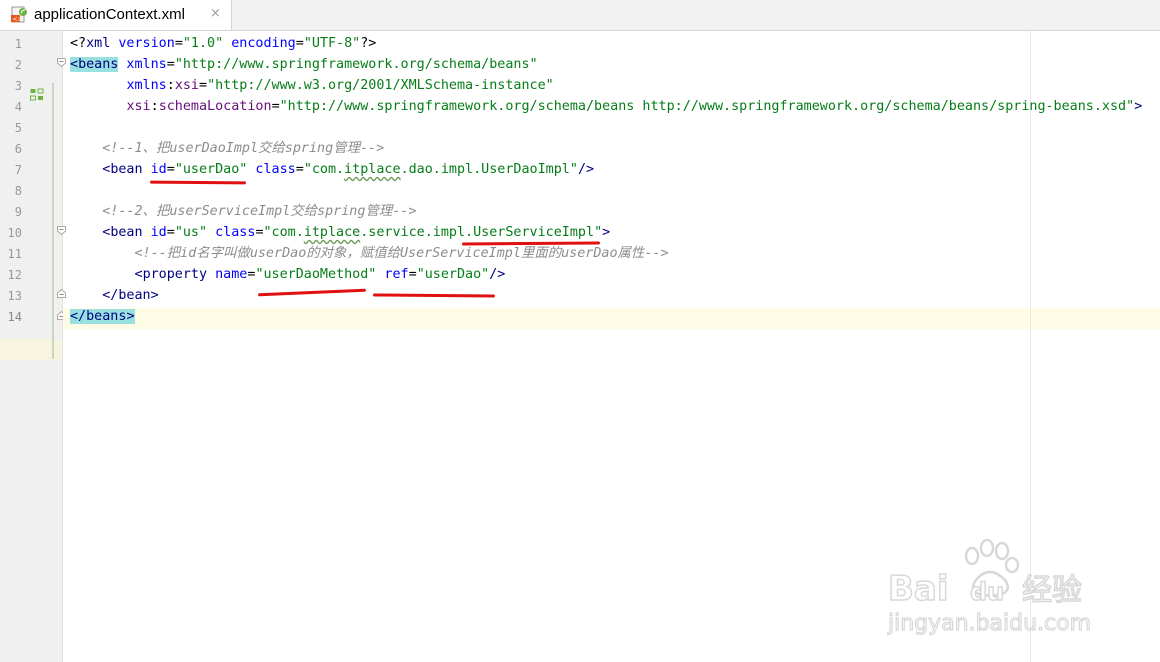  I want to click on token: "userDaoMethod", so click(316, 274).